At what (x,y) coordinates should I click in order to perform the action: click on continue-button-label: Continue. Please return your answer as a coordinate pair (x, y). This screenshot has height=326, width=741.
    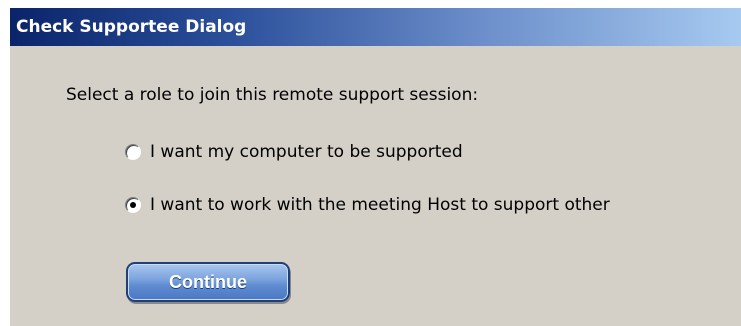
    Looking at the image, I should click on (208, 281).